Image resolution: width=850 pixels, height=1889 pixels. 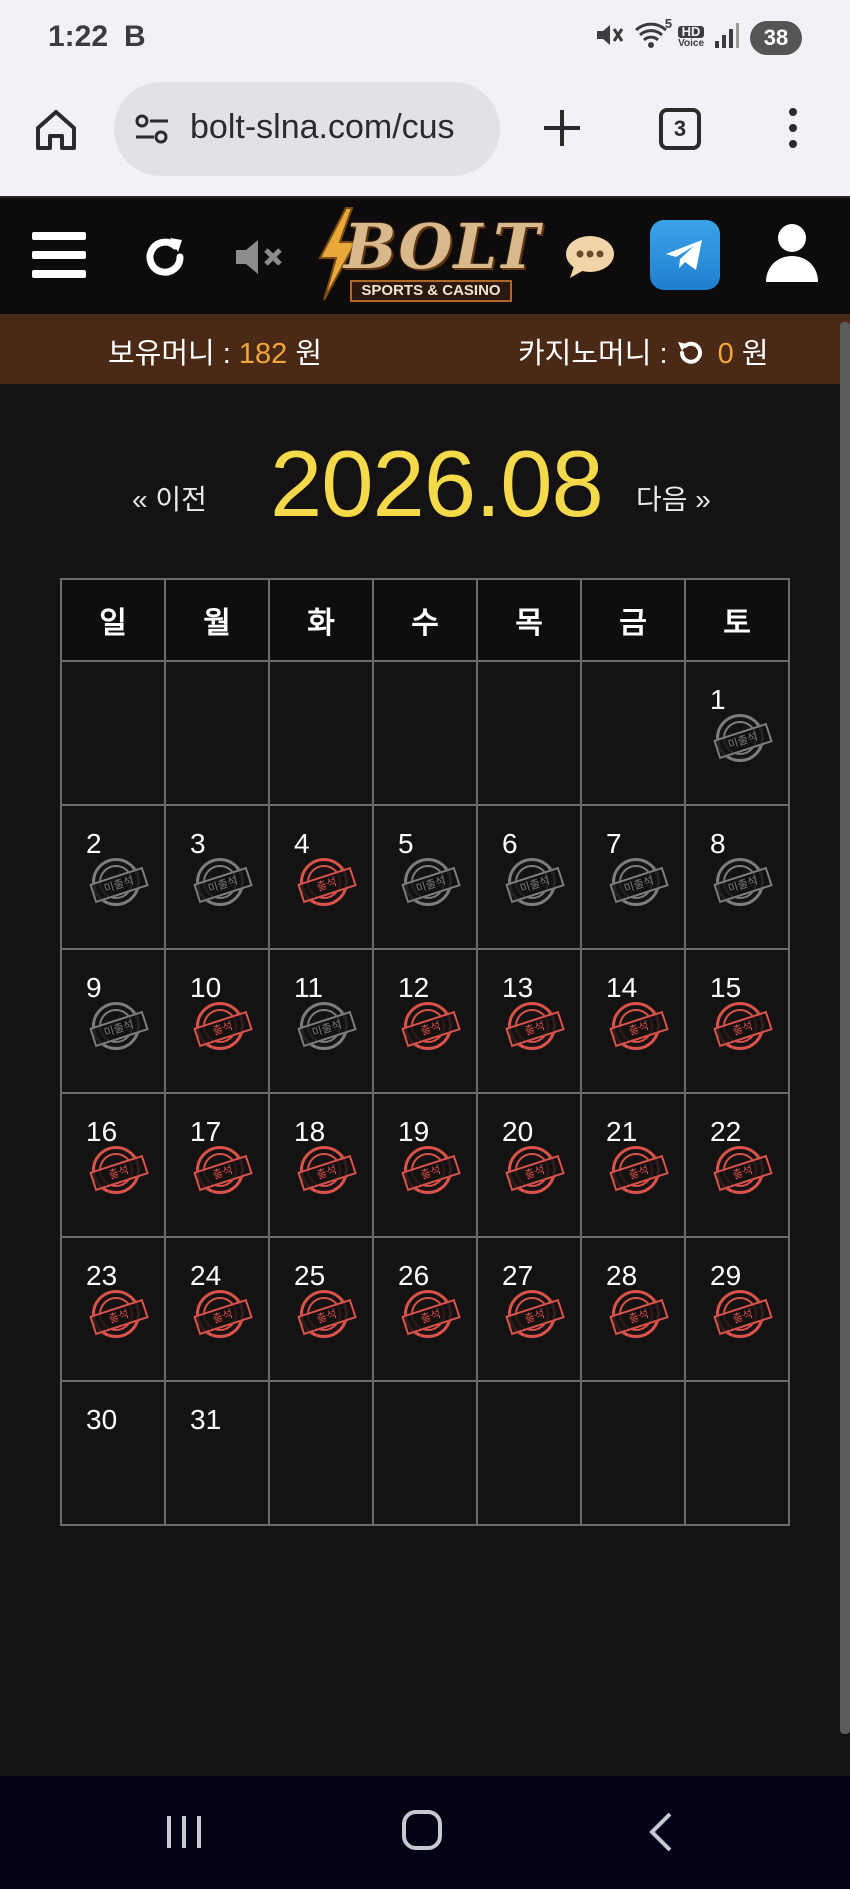 I want to click on calendar-day-cell: 10 출석, so click(x=217, y=1021).